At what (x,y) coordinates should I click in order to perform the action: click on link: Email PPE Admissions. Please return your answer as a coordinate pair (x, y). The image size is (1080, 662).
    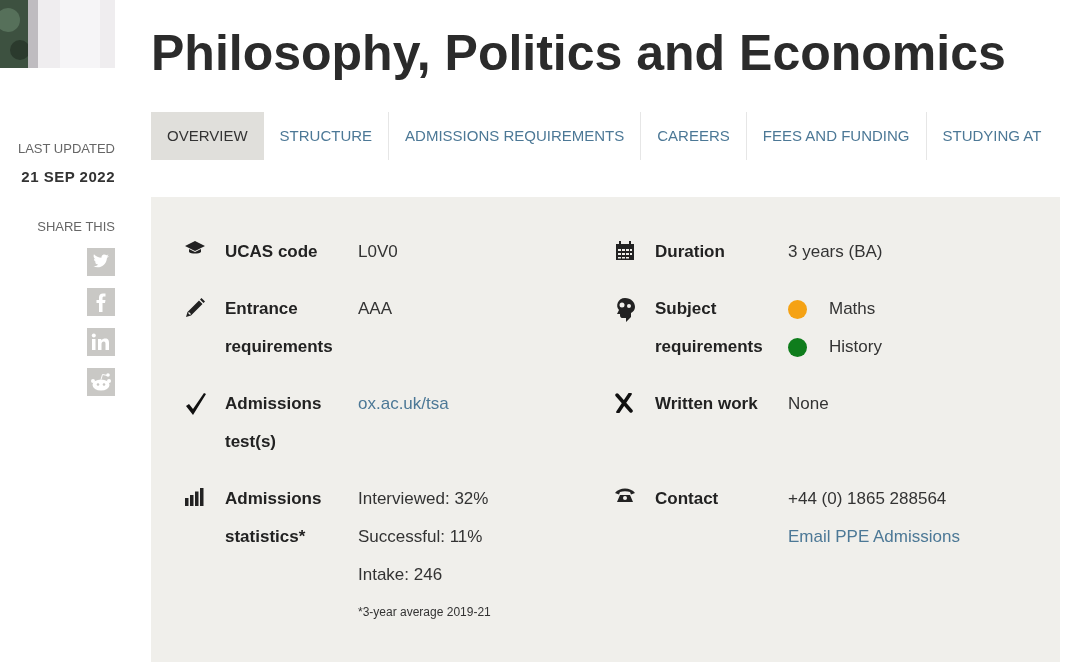
    Looking at the image, I should click on (874, 537).